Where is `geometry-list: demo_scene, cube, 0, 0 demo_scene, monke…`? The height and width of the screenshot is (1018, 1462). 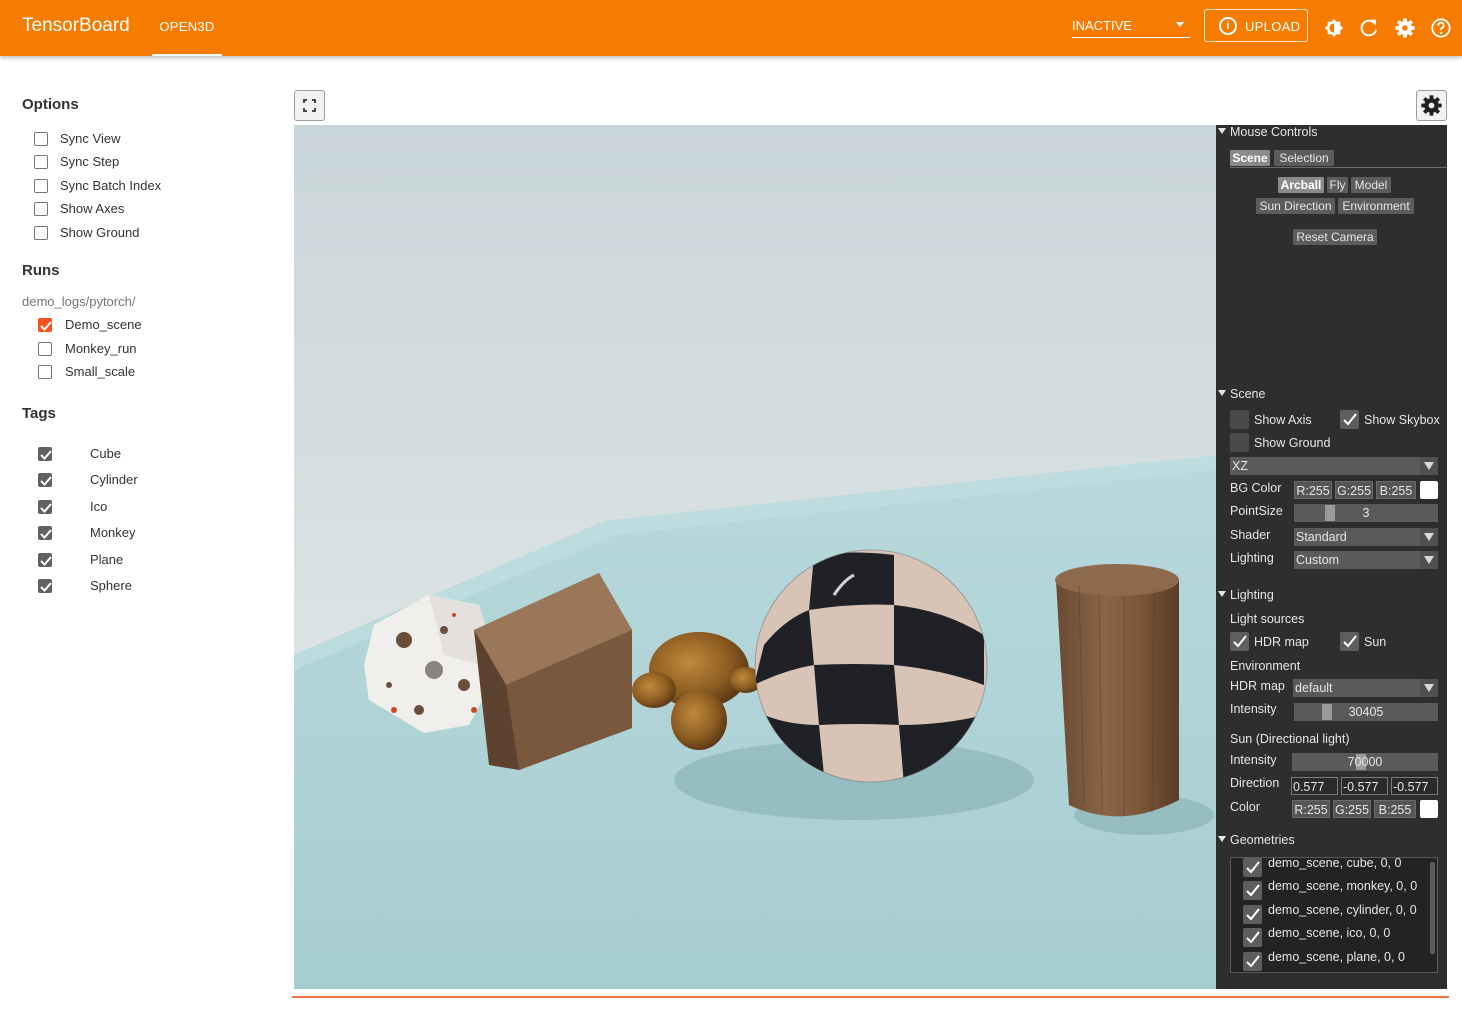 geometry-list: demo_scene, cube, 0, 0 demo_scene, monke… is located at coordinates (1334, 915).